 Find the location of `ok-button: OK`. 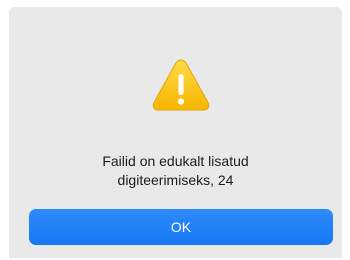

ok-button: OK is located at coordinates (181, 227).